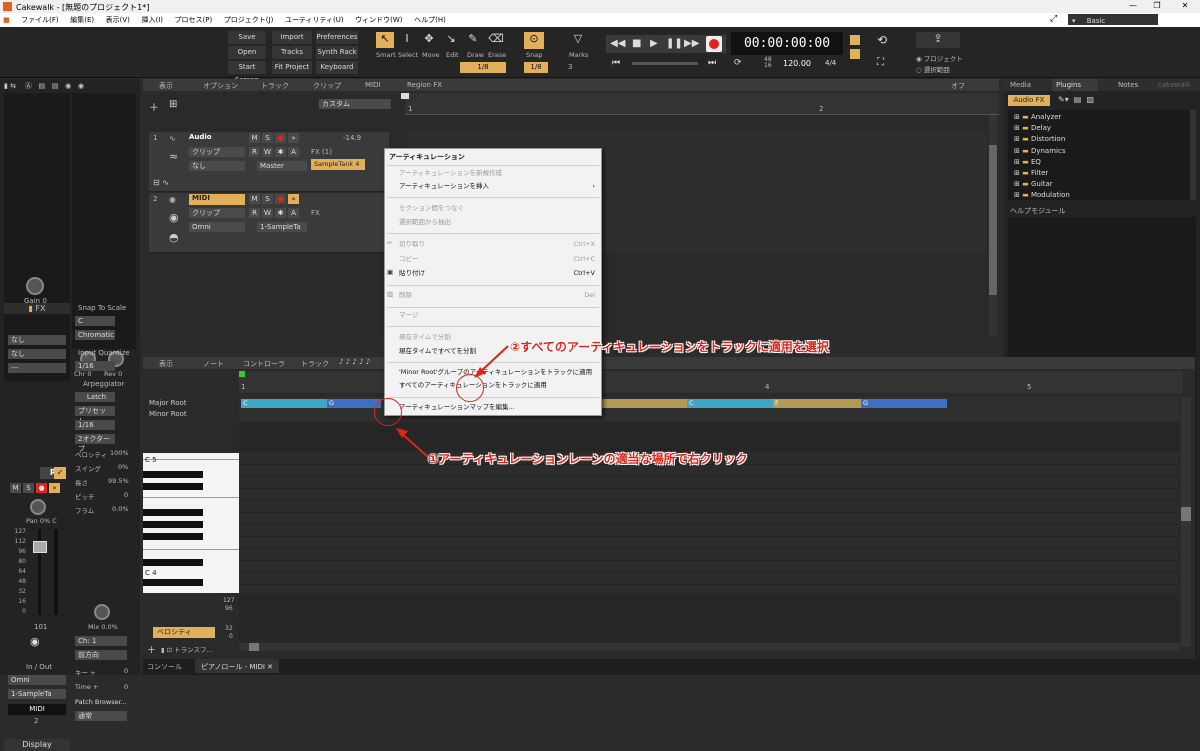  I want to click on menu-item-cut: 切り取り Ctrl+X, so click(497, 244).